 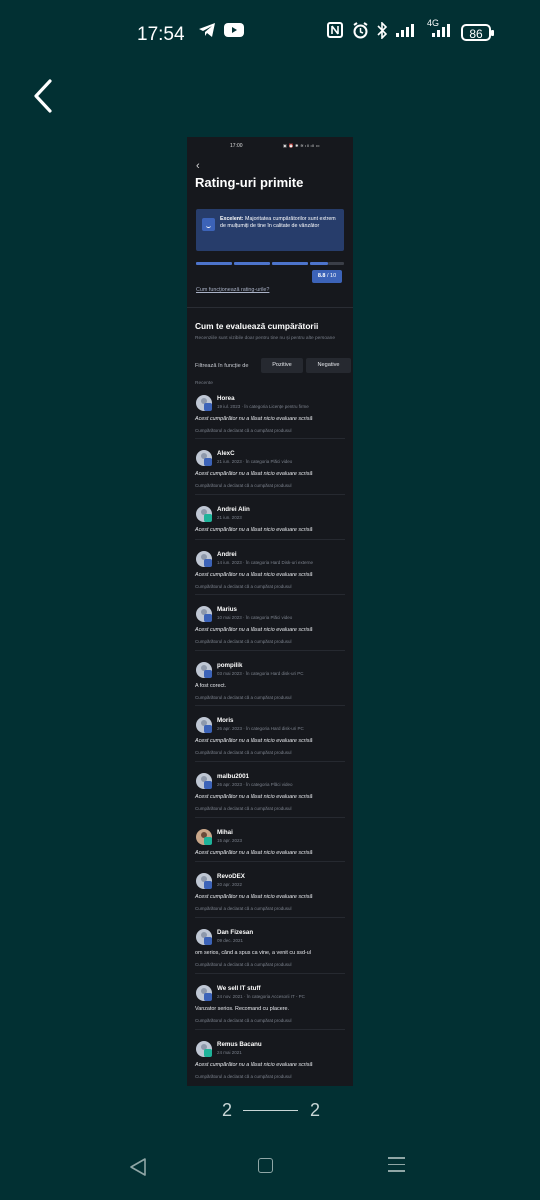 I want to click on smile-icon, so click(x=208, y=224).